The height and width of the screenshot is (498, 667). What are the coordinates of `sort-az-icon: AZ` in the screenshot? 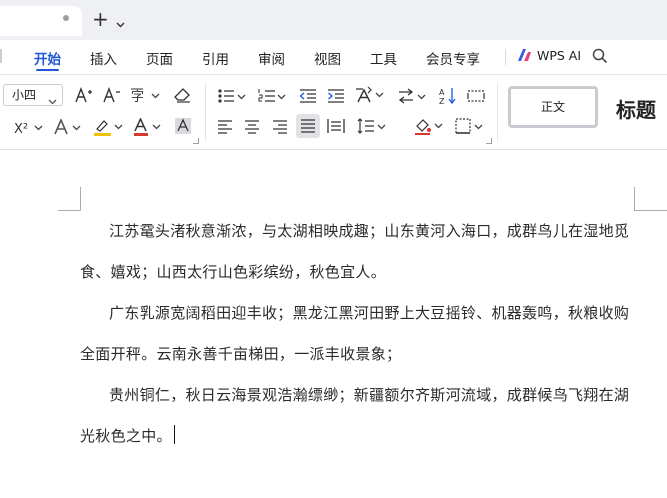 It's located at (448, 96).